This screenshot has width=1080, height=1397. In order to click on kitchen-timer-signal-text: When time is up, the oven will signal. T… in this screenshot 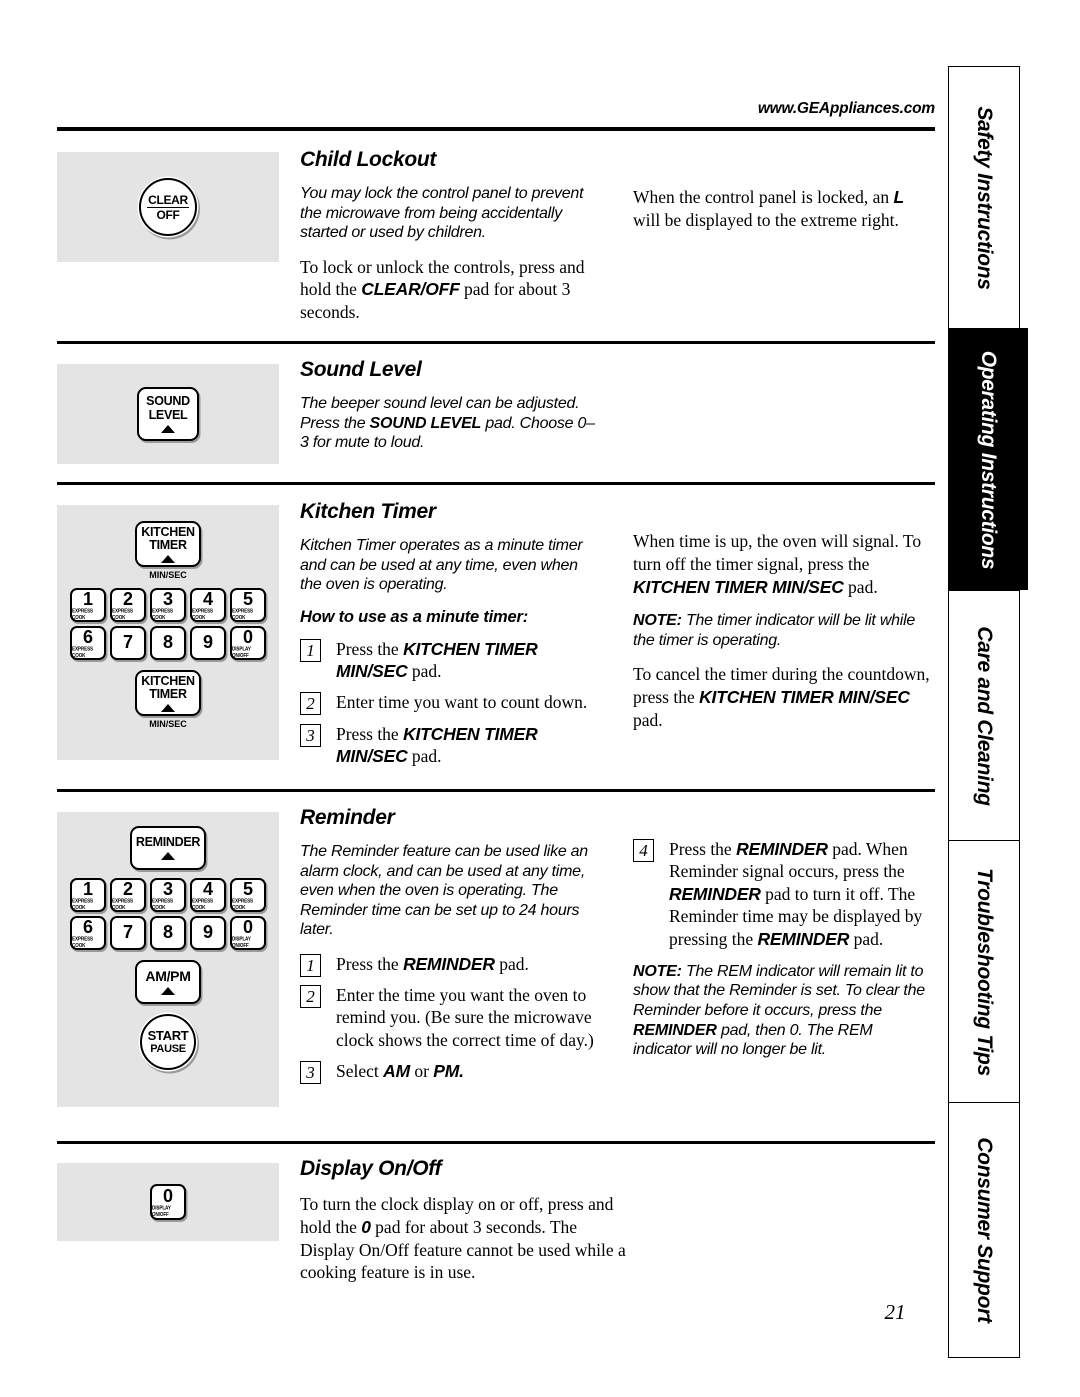, I will do `click(777, 564)`.